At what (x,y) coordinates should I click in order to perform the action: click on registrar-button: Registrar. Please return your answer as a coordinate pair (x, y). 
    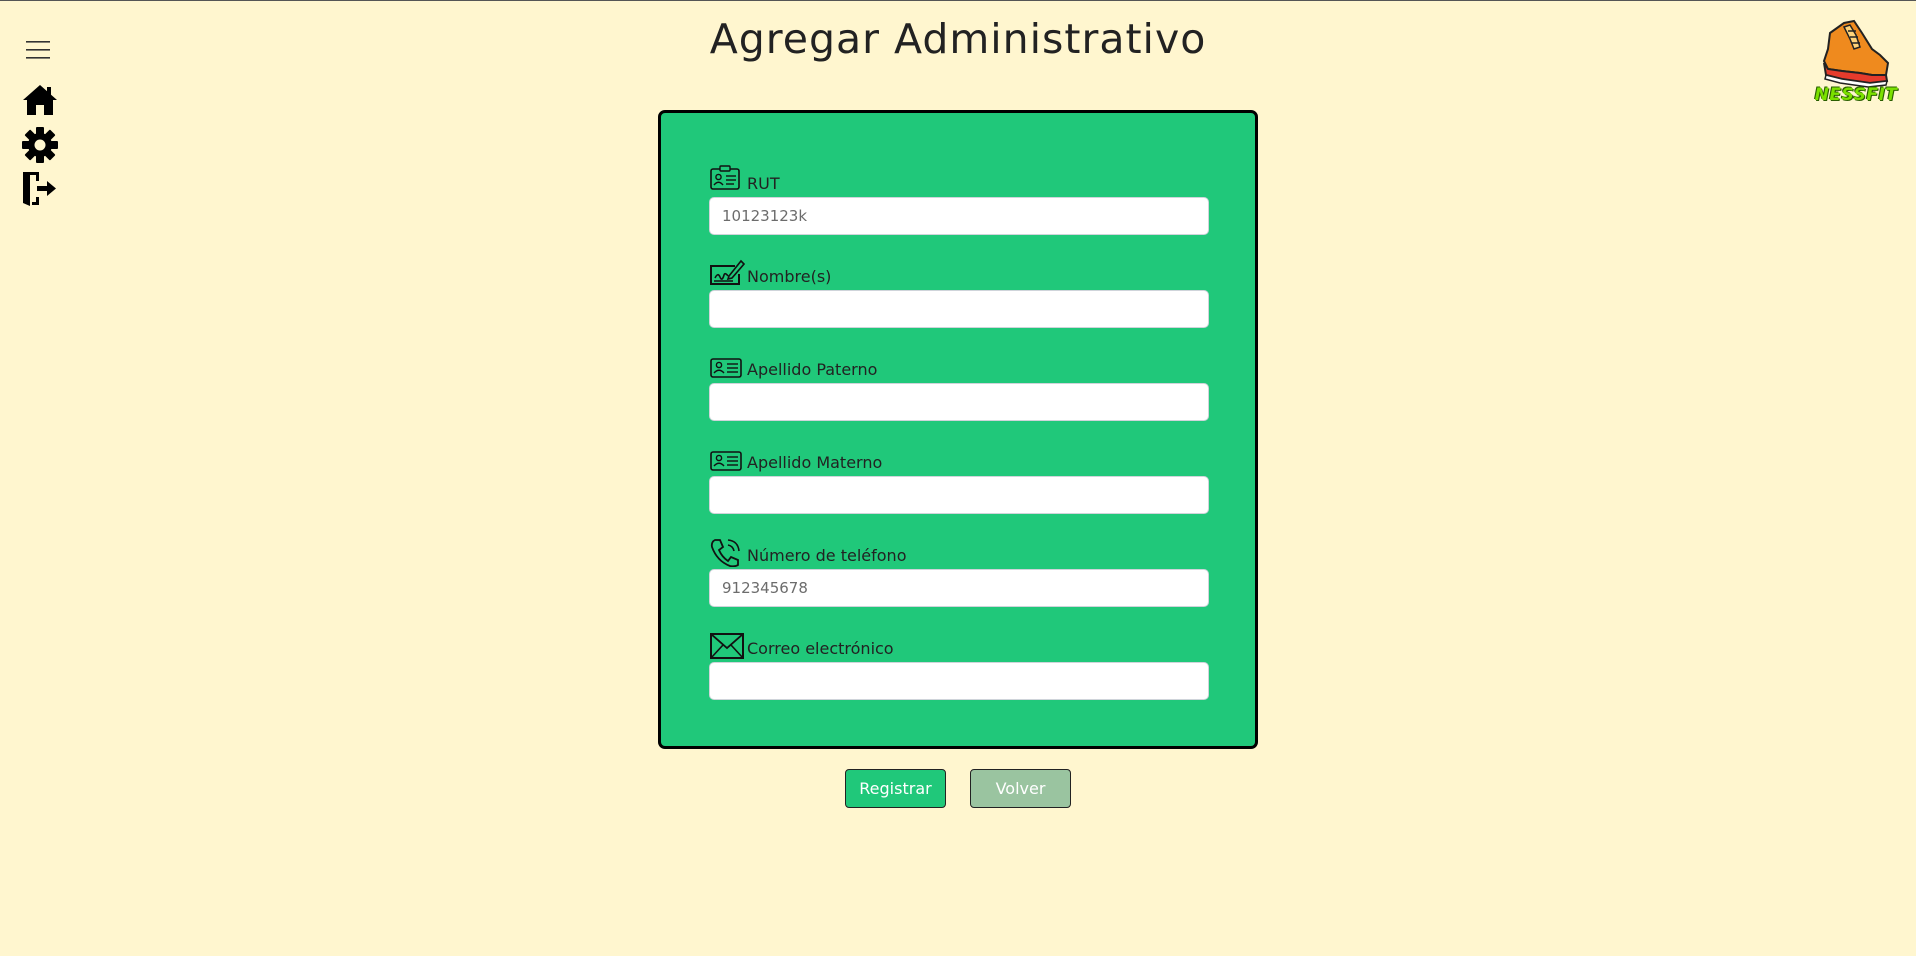
    Looking at the image, I should click on (895, 788).